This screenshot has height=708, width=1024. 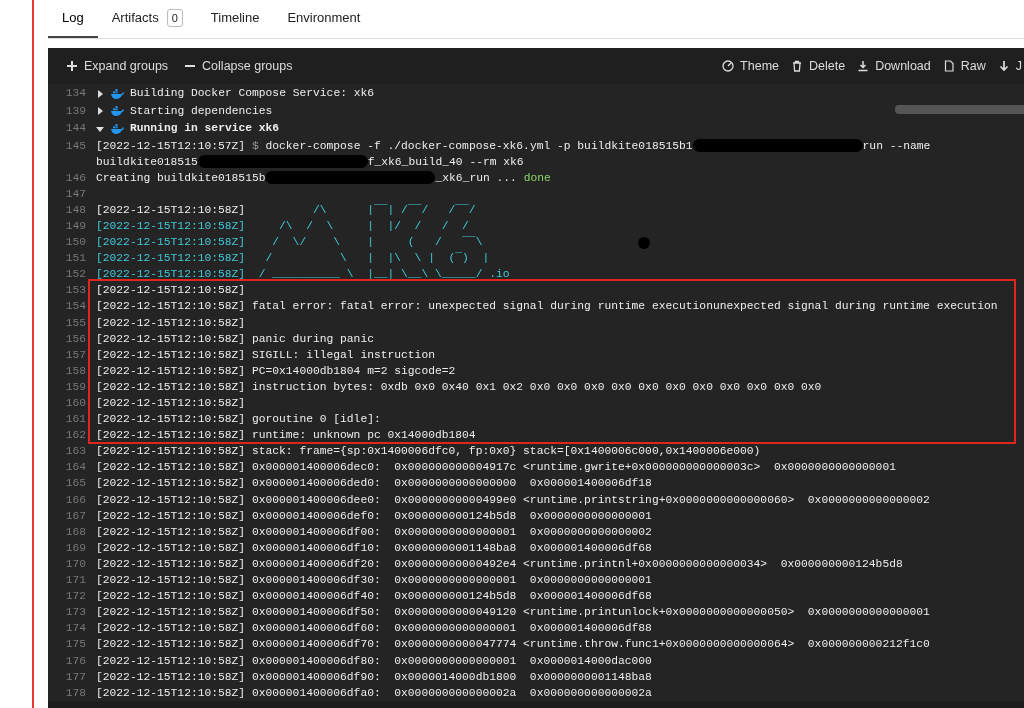 What do you see at coordinates (513, 500) in the screenshot?
I see `log-text: [2022-12-15T12:10:58Z] 0x000001400006dee0: 0x00000000000499e0 <runtime.printstring+0x0000000000000060> 0x0000000000000002` at bounding box center [513, 500].